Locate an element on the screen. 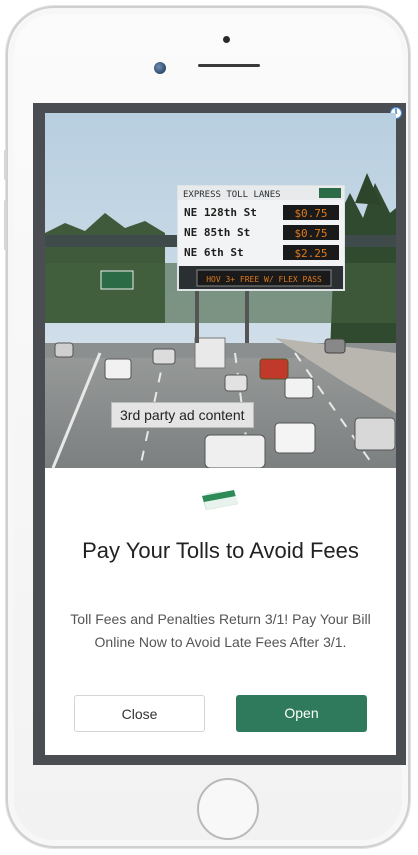 The width and height of the screenshot is (418, 855). toll-sign-price: $2.25 is located at coordinates (310, 253).